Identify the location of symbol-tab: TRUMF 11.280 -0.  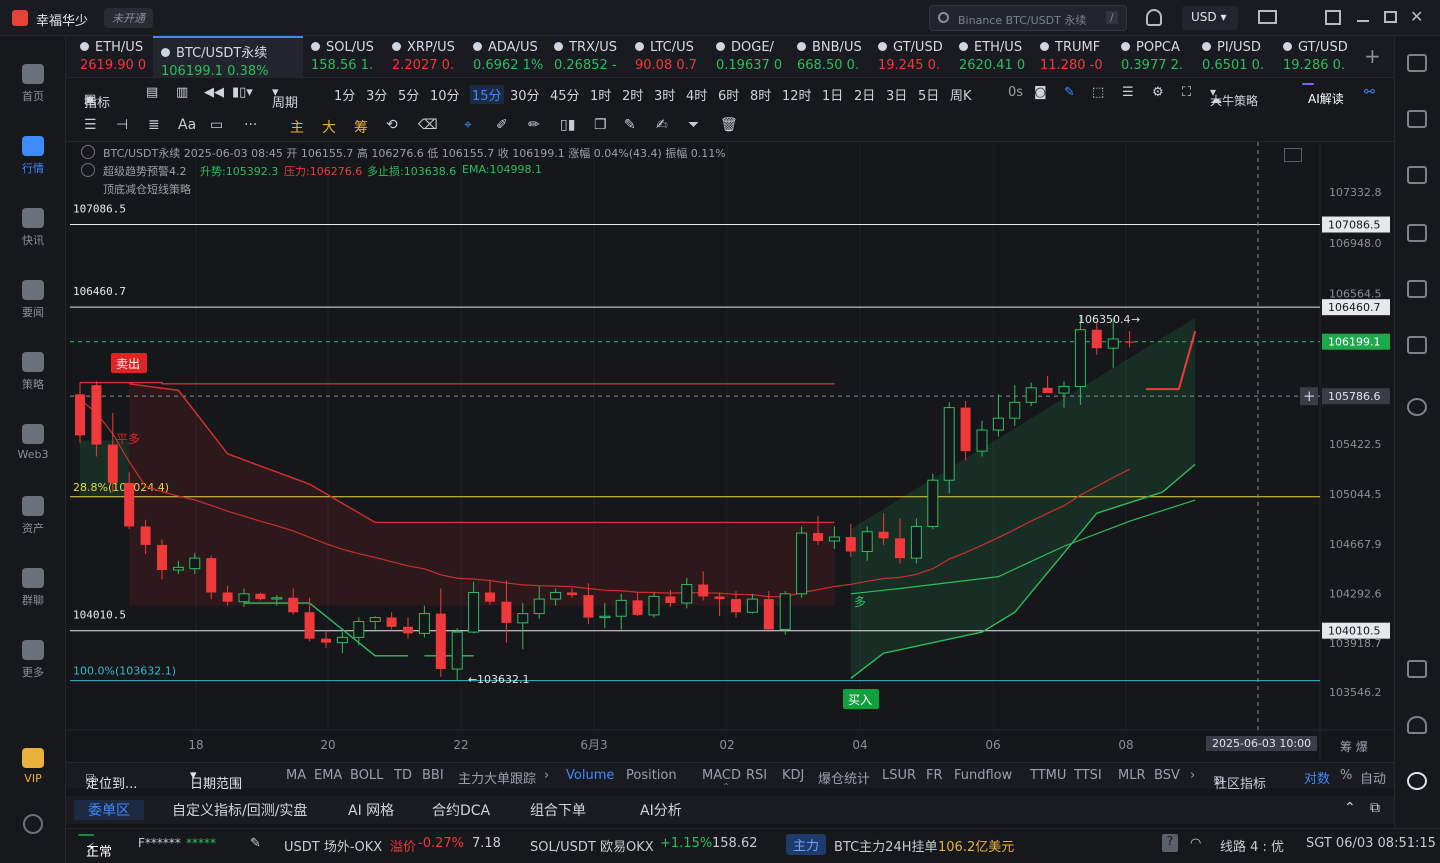
(1072, 56).